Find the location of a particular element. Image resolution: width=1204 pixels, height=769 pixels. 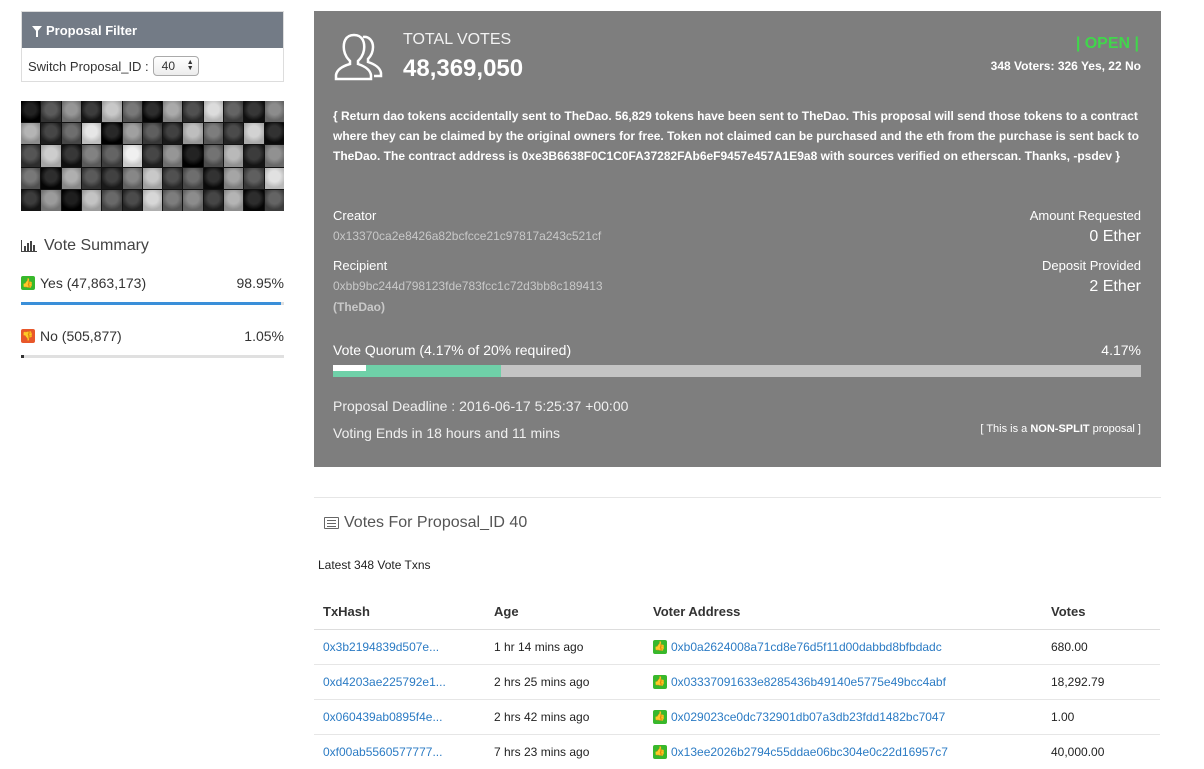

votes-cell: 18,292.79 is located at coordinates (1101, 682).